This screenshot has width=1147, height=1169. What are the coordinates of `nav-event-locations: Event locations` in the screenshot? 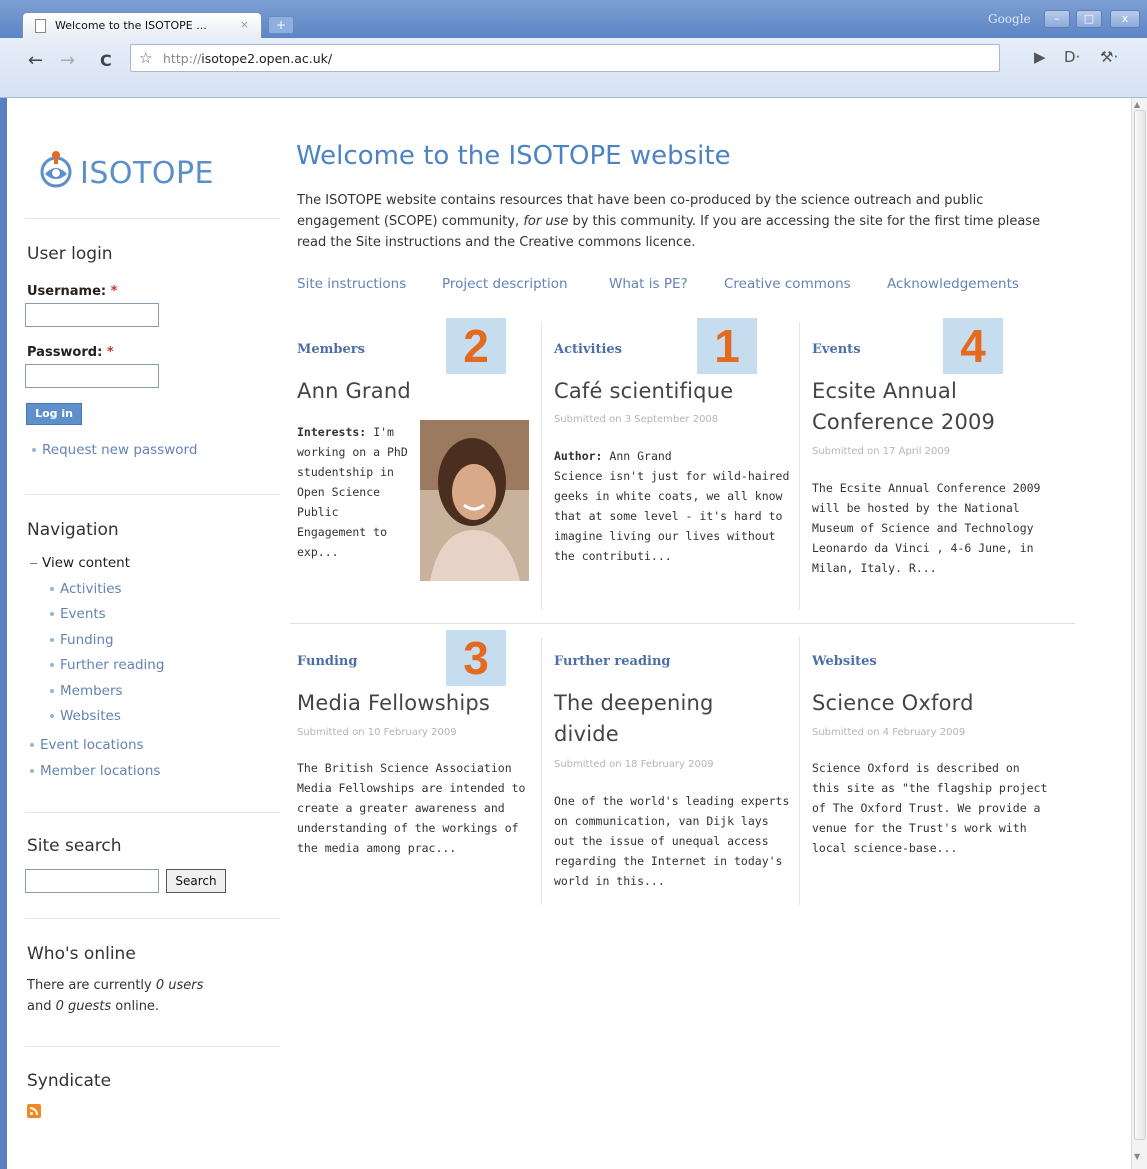 It's located at (87, 745).